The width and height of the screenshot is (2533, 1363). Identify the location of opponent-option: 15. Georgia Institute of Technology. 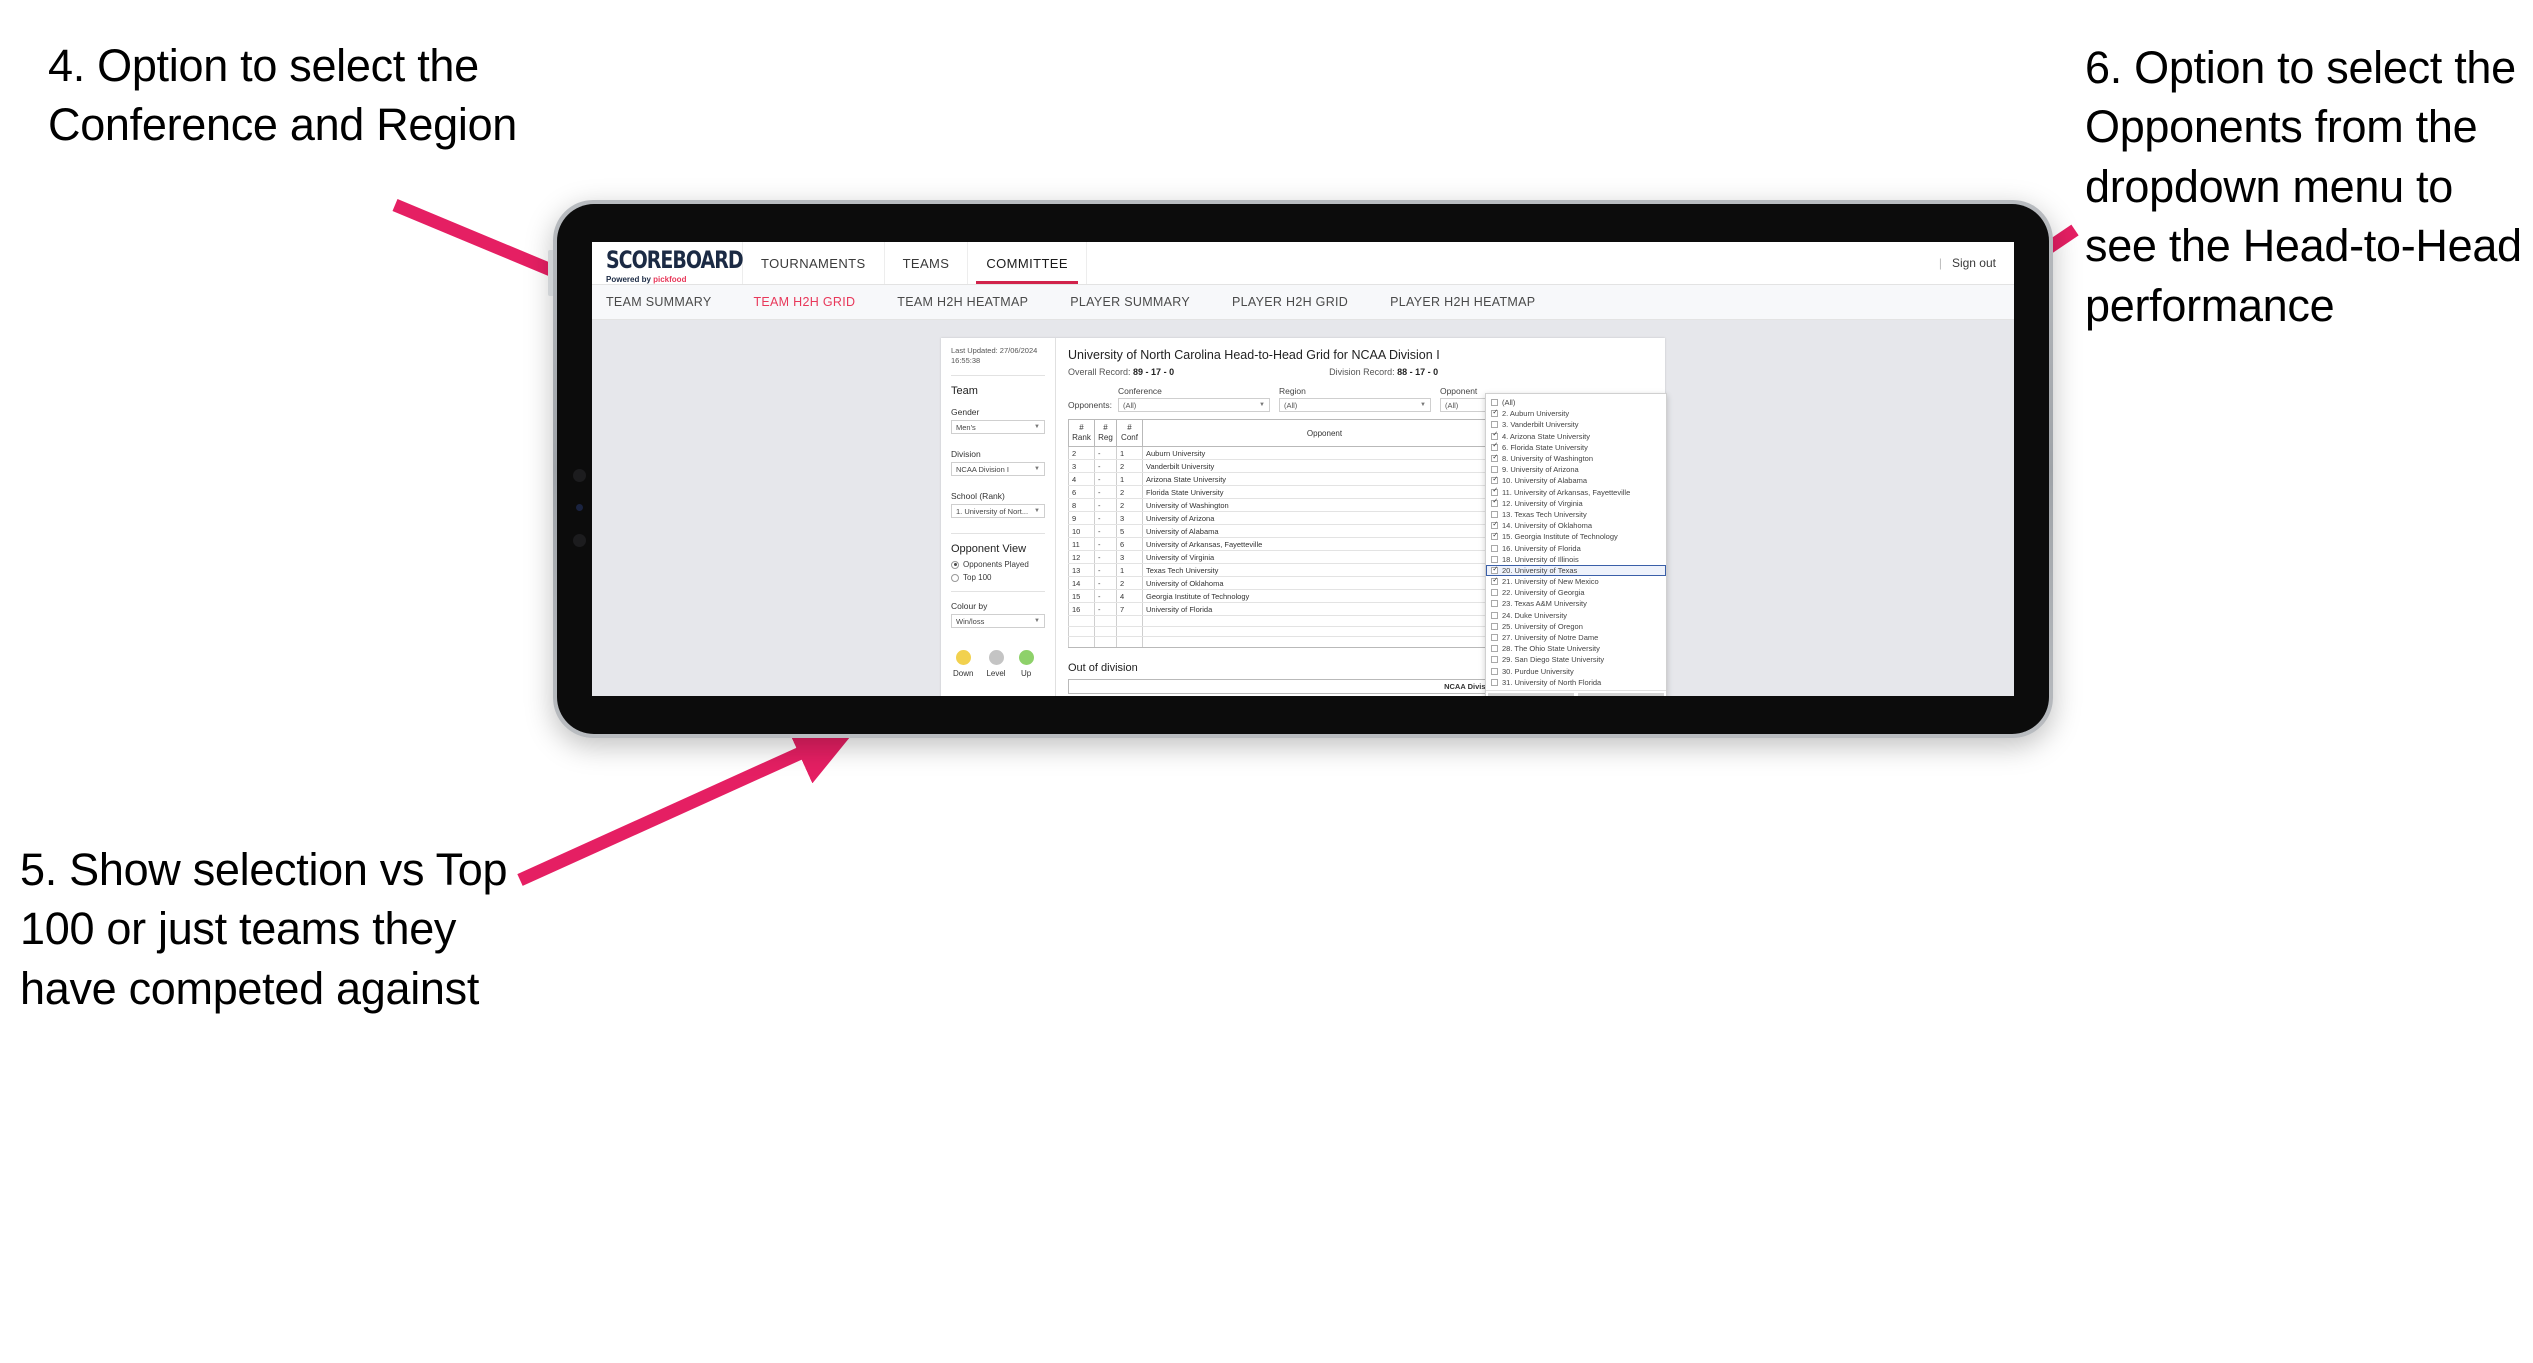
(1576, 536).